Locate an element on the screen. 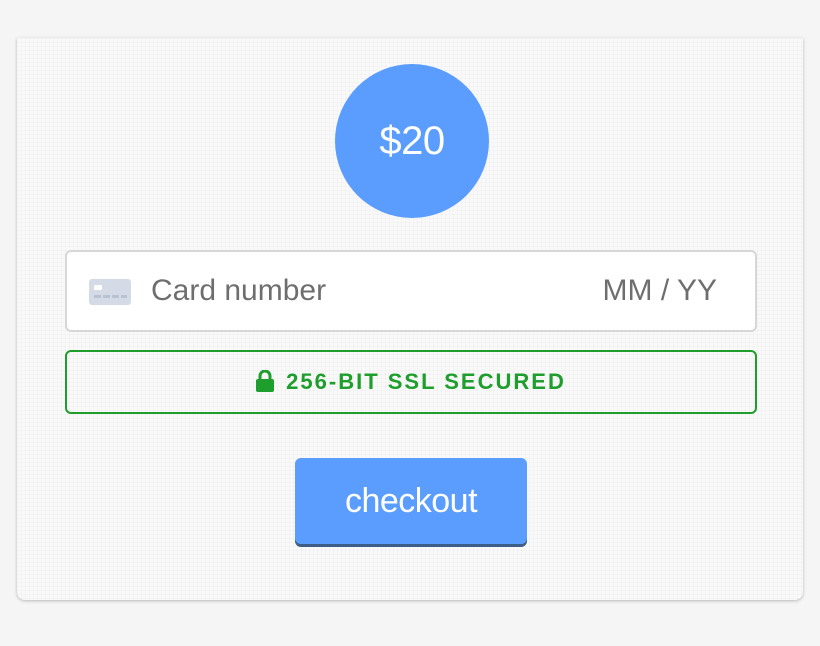 This screenshot has width=820, height=646. amount-badge: $20 is located at coordinates (412, 141).